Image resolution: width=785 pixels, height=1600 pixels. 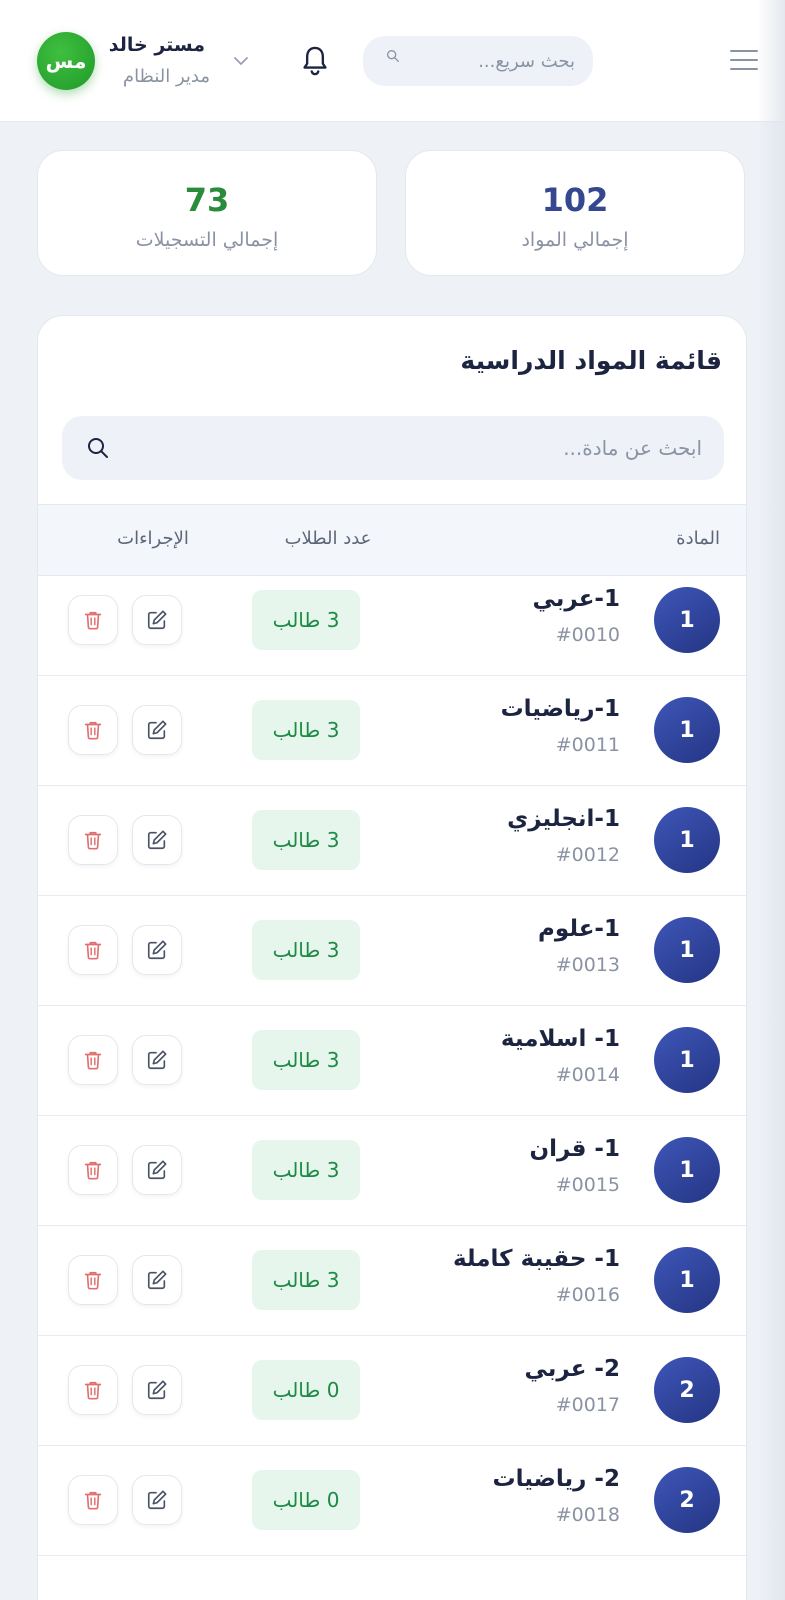 What do you see at coordinates (392, 1170) in the screenshot?
I see `table-row: 1 1- قران #0015 3 طالب` at bounding box center [392, 1170].